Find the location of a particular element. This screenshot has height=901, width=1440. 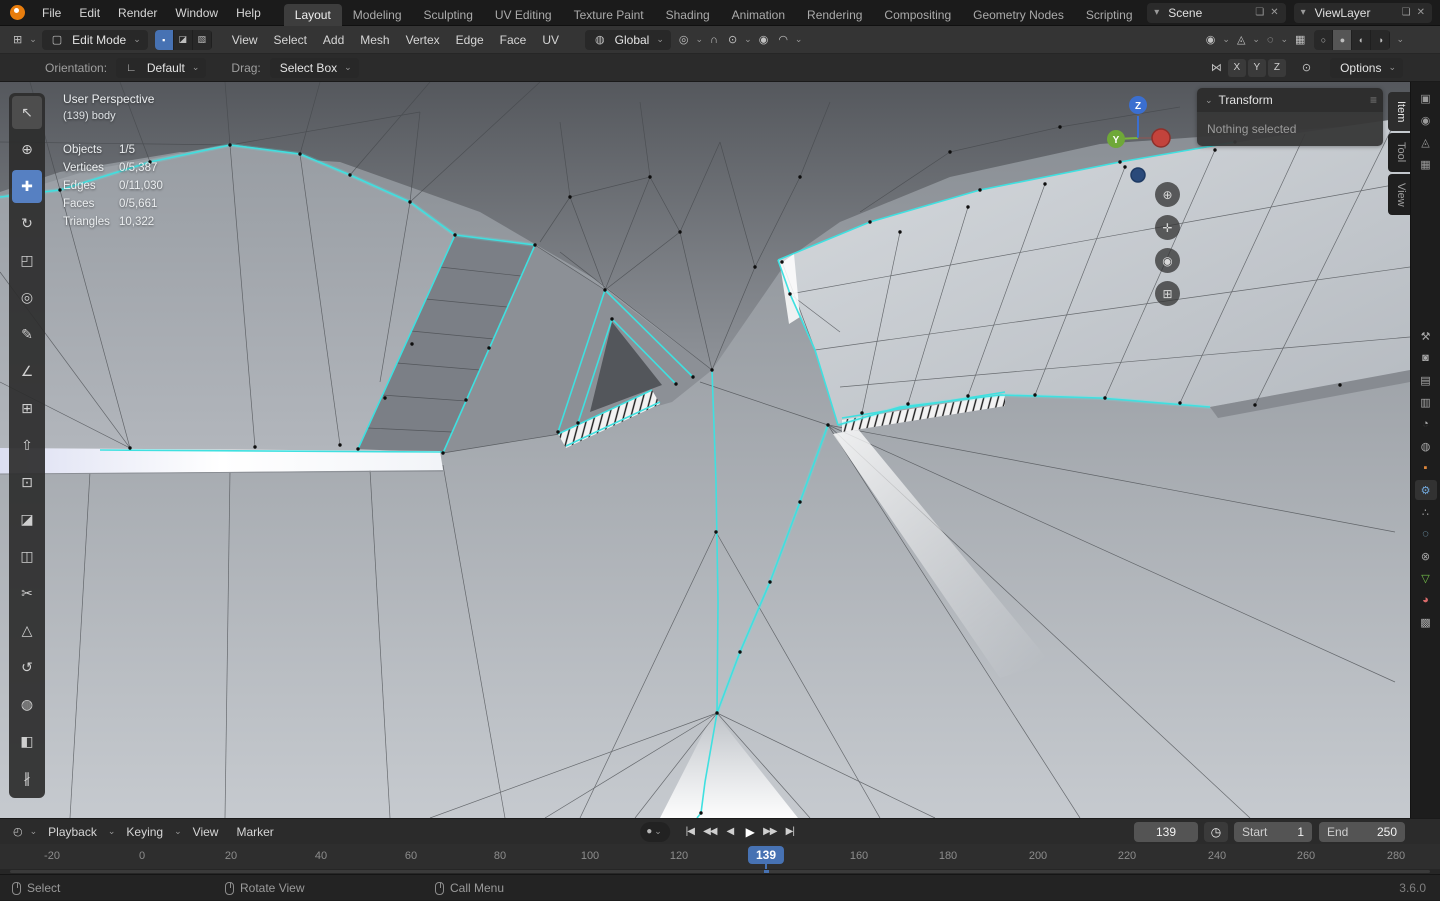

view-layer-selector: ▾ ViewLayer ❏ ✕ is located at coordinates (1362, 12).